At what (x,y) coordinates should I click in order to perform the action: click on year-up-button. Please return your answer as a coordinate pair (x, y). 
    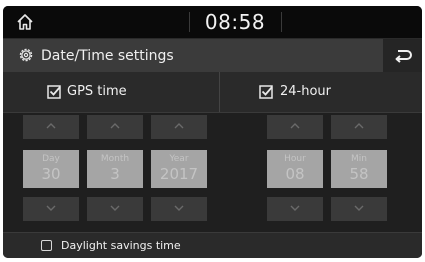
    Looking at the image, I should click on (179, 127).